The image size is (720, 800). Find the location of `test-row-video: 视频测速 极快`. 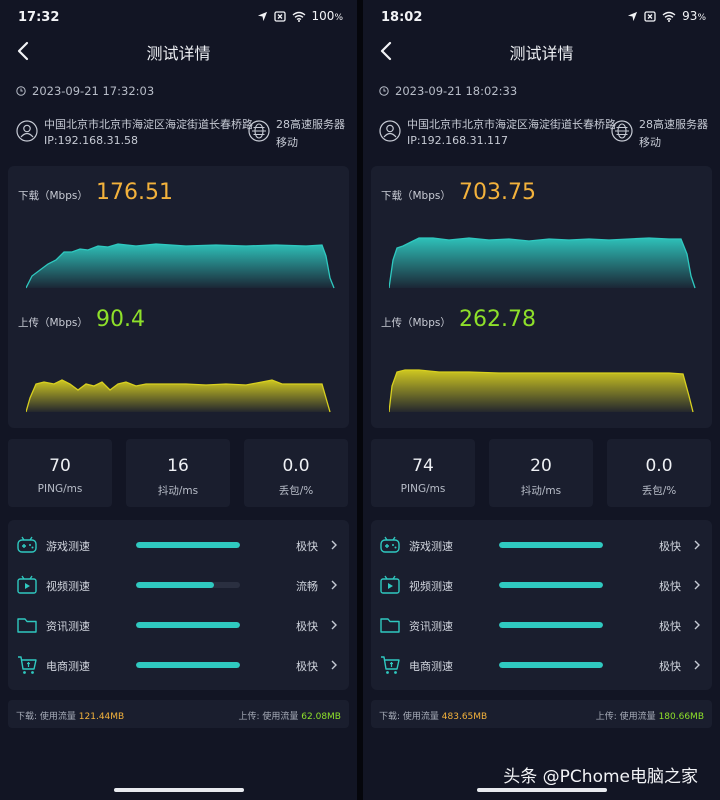

test-row-video: 视频测速 极快 is located at coordinates (541, 585).